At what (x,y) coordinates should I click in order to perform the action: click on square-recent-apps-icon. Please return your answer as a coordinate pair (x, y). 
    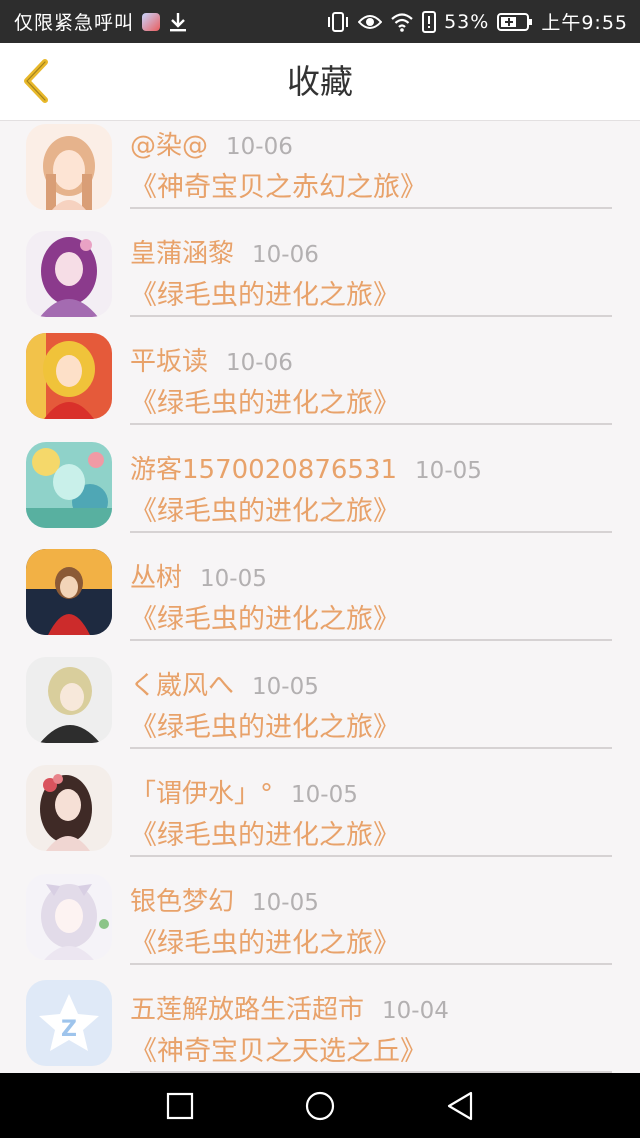
    Looking at the image, I should click on (180, 1105).